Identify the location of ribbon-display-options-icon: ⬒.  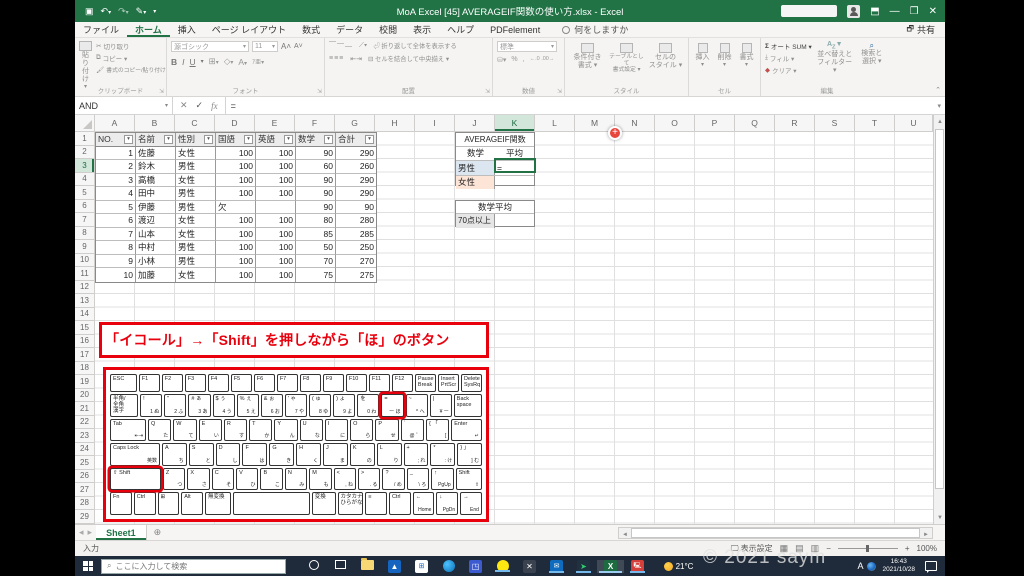
(874, 11).